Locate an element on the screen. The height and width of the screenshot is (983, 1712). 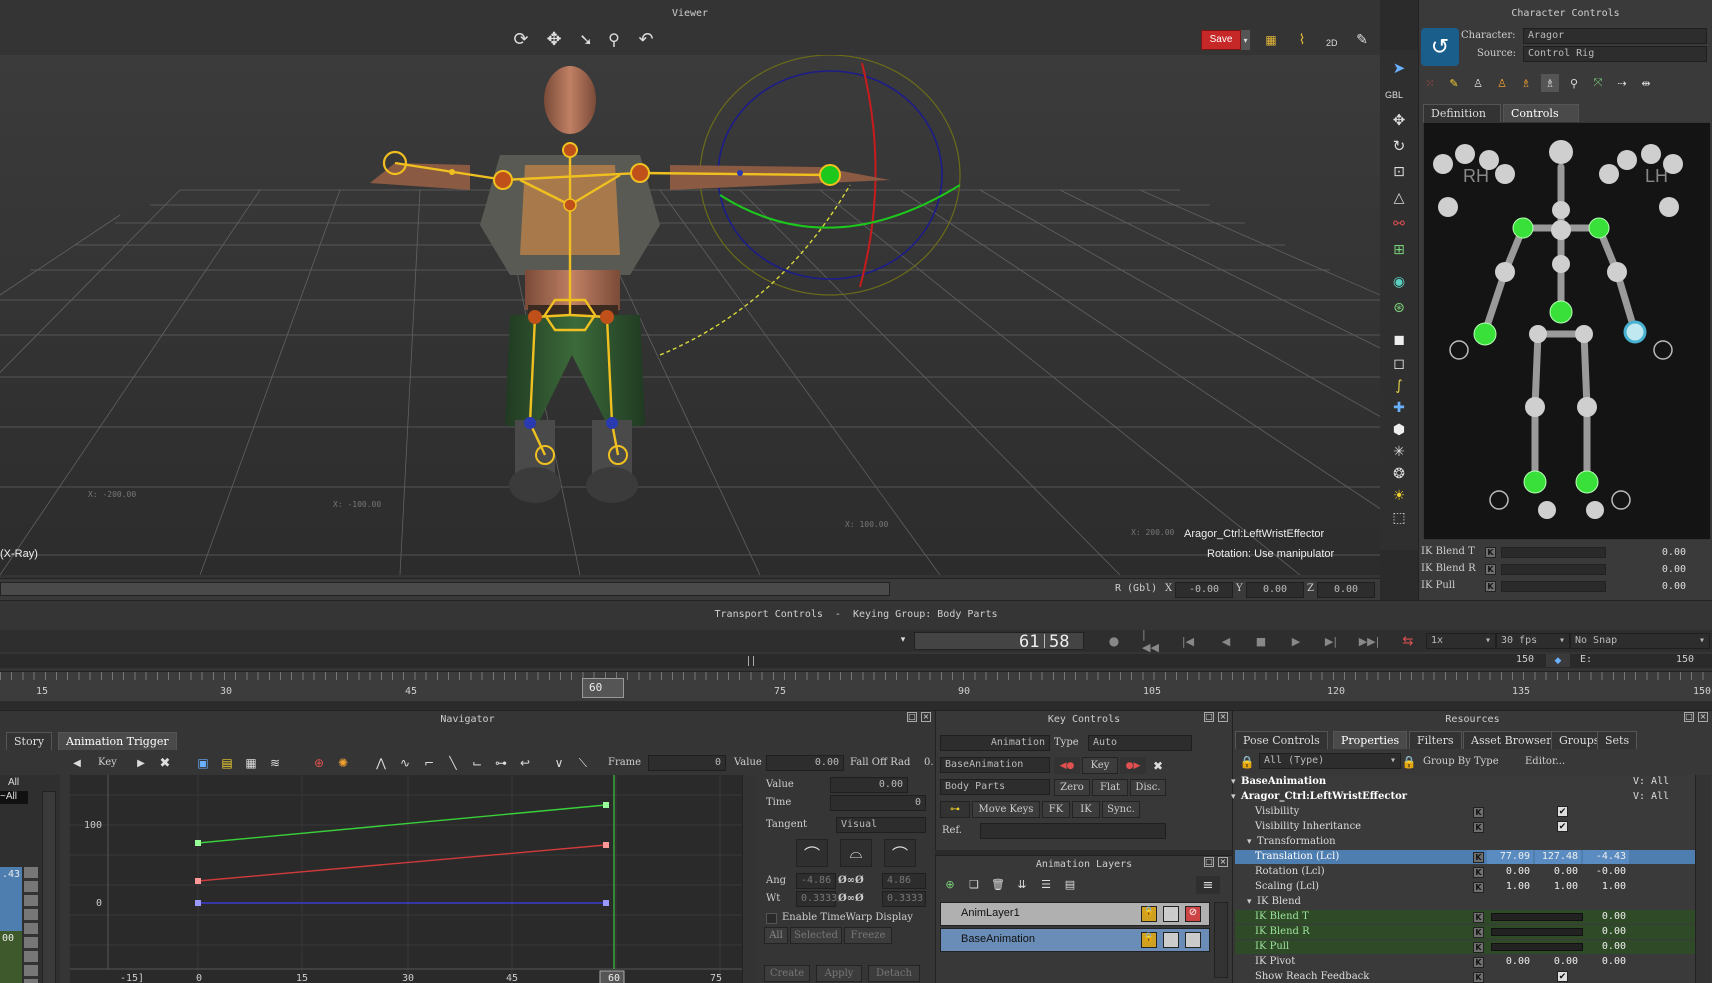
tangent-shape-icon: ⌓ is located at coordinates (856, 853).